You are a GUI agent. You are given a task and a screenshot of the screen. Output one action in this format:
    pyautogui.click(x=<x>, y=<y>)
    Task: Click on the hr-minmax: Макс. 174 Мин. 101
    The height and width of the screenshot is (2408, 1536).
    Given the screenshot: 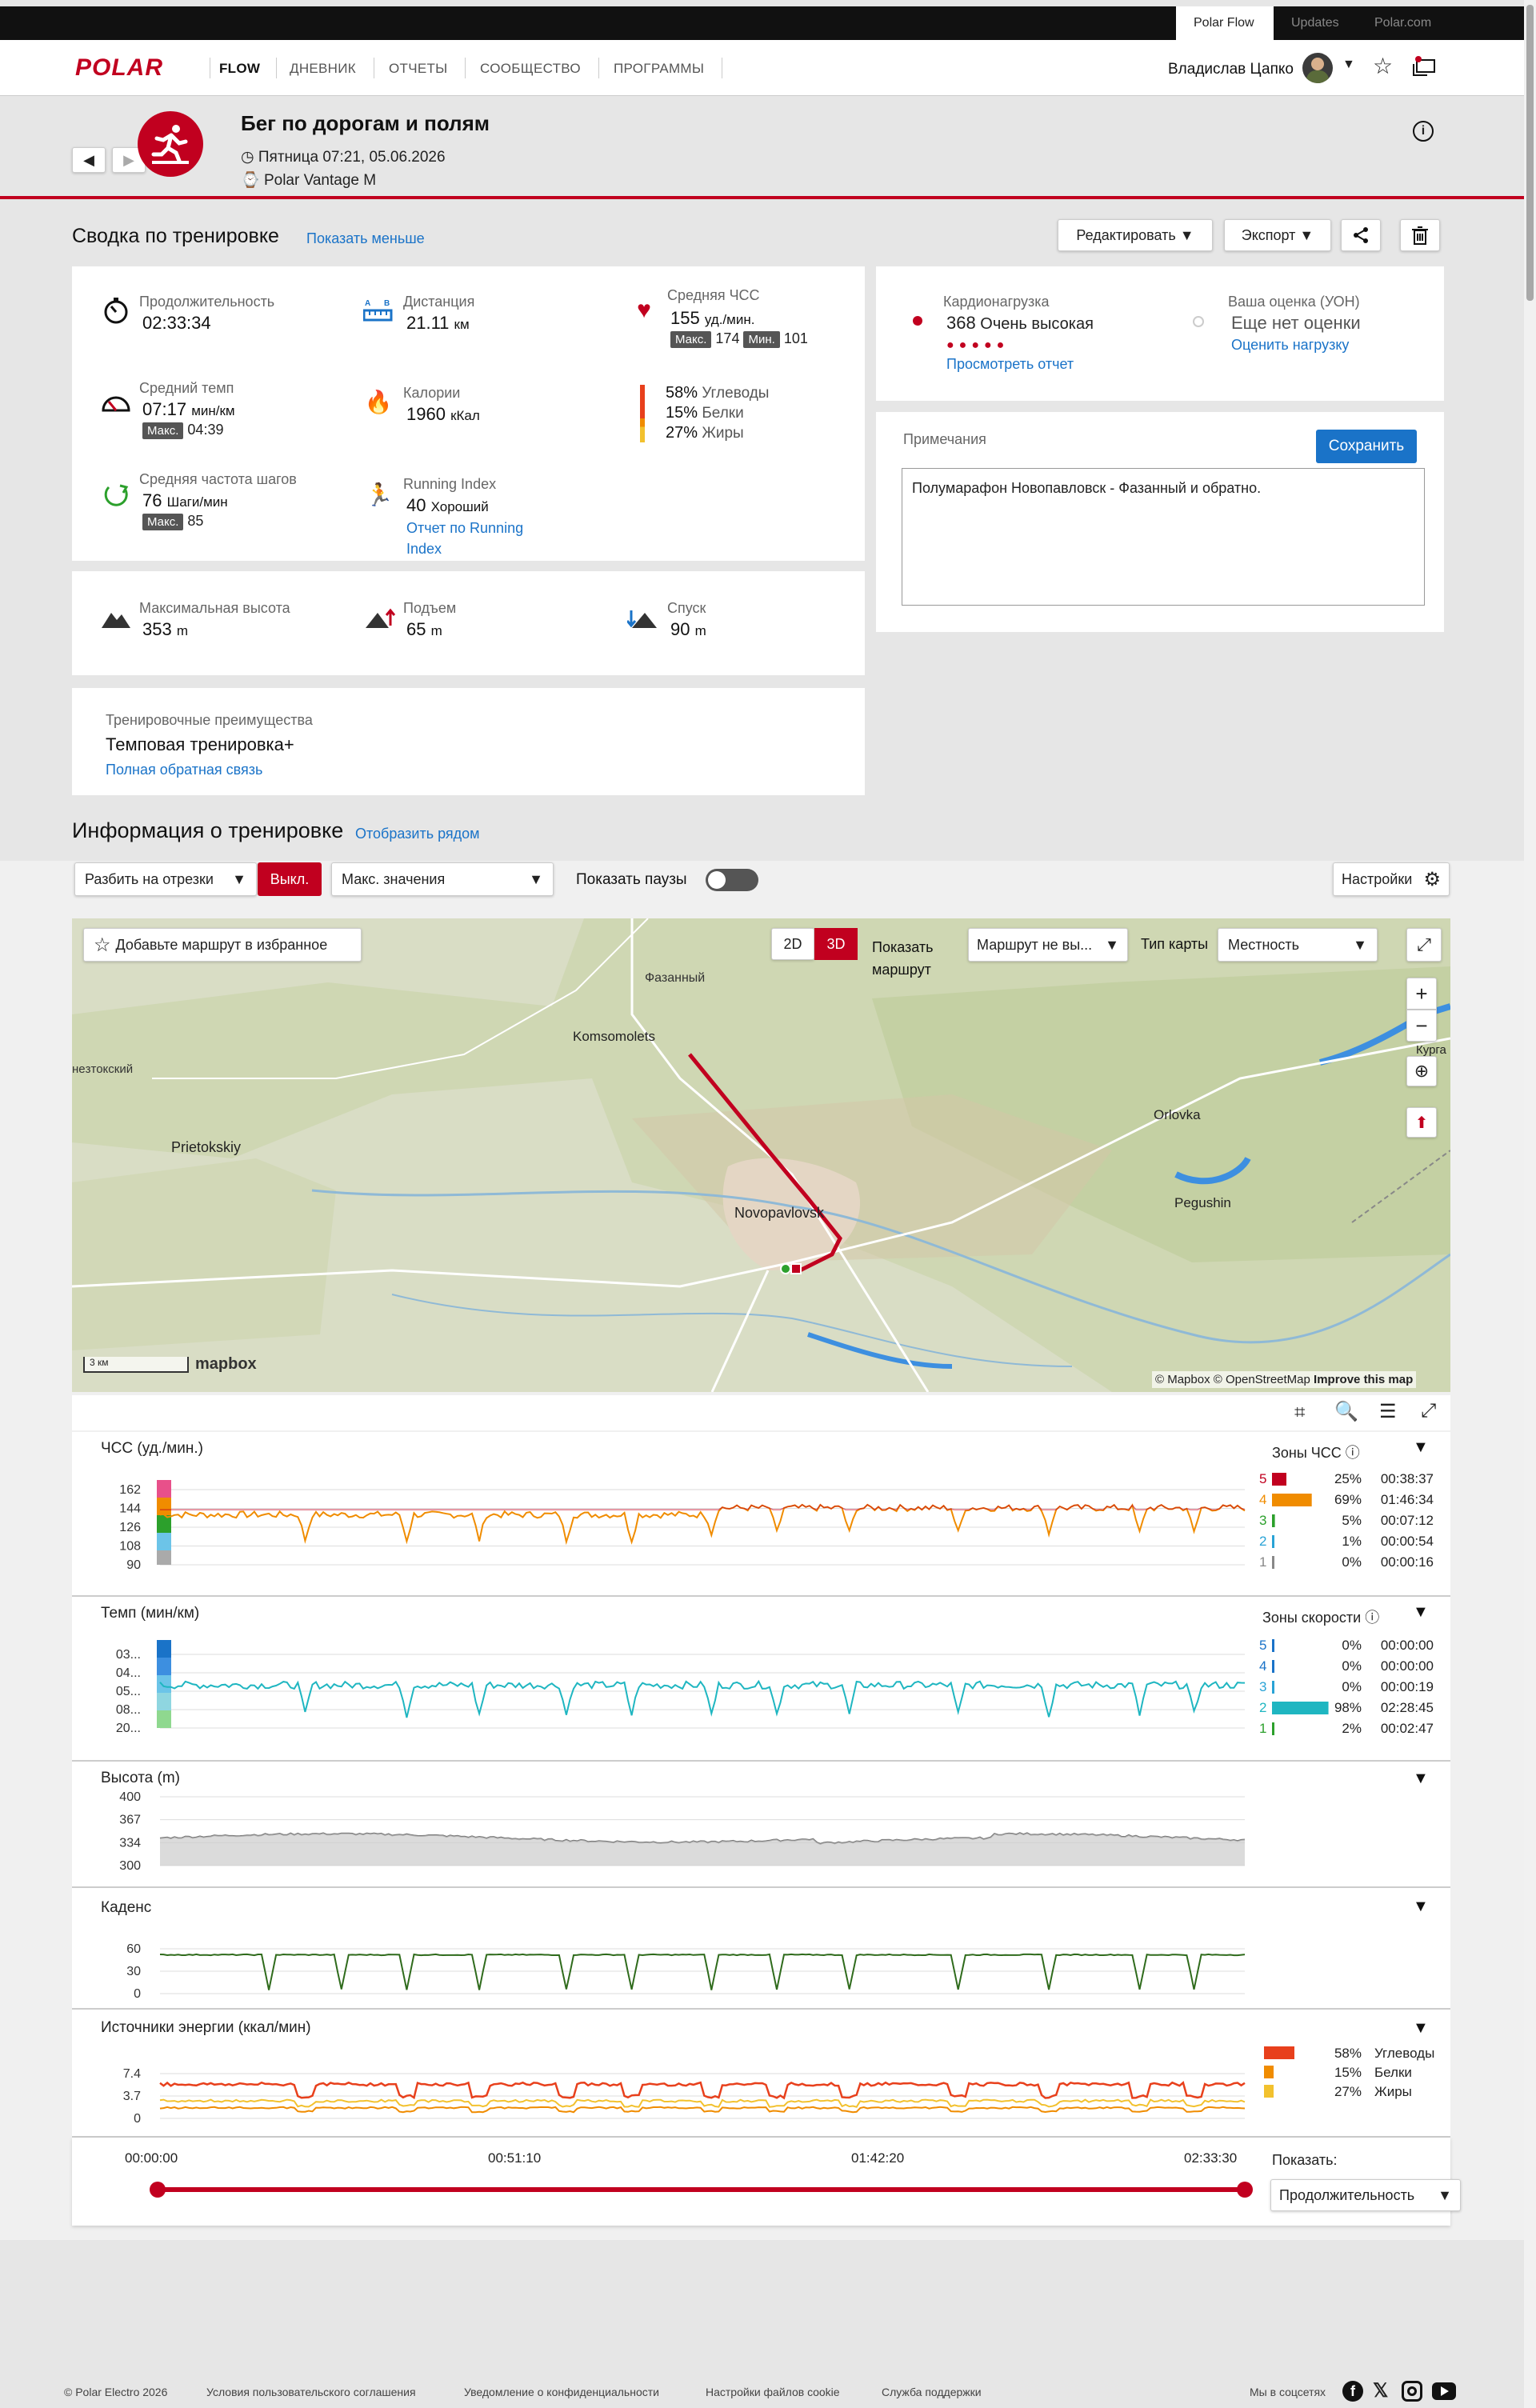 What is the action you would take?
    pyautogui.click(x=739, y=339)
    